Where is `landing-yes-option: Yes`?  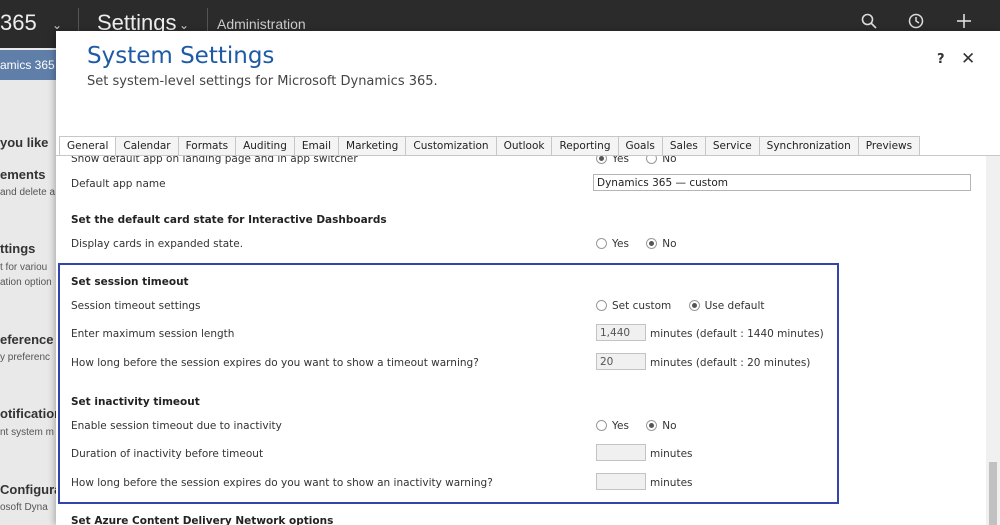 landing-yes-option: Yes is located at coordinates (612, 160).